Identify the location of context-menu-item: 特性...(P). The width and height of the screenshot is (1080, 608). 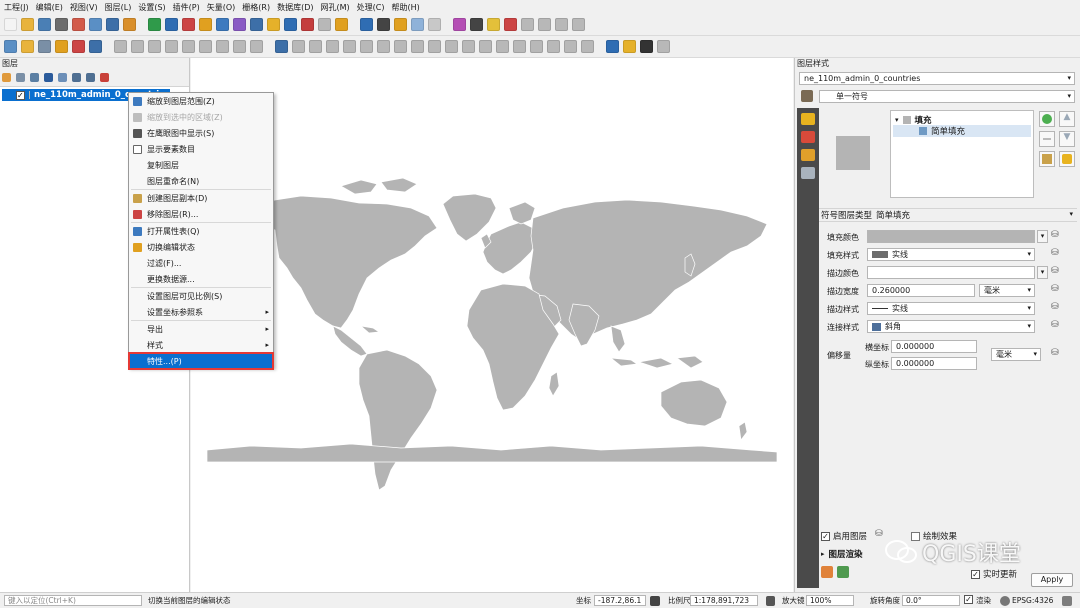
(201, 361).